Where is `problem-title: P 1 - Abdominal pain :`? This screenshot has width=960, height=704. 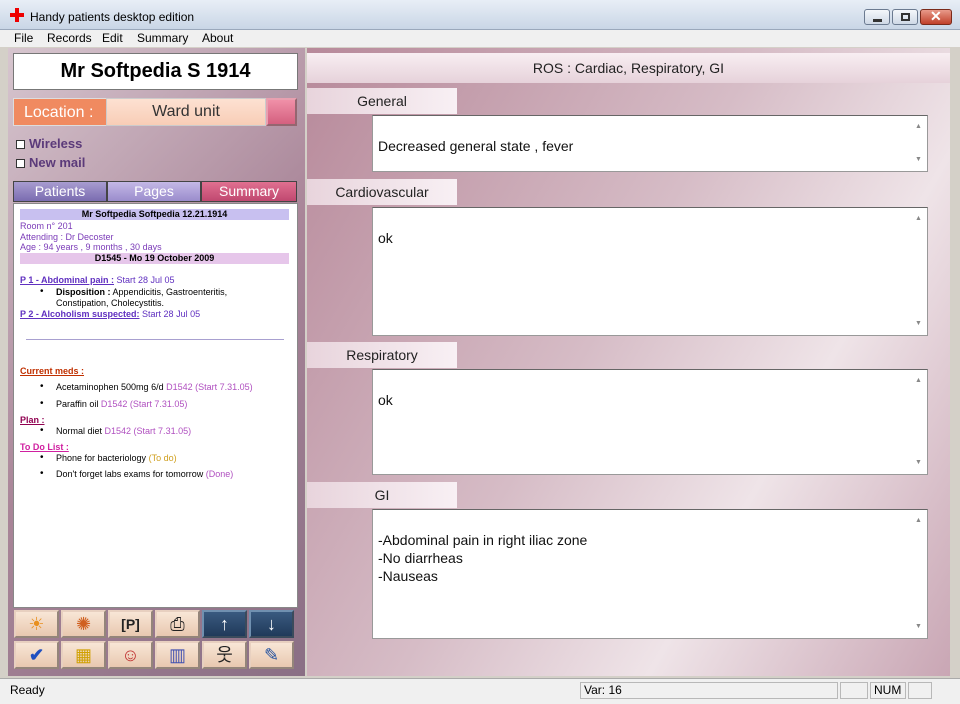 problem-title: P 1 - Abdominal pain : is located at coordinates (67, 280).